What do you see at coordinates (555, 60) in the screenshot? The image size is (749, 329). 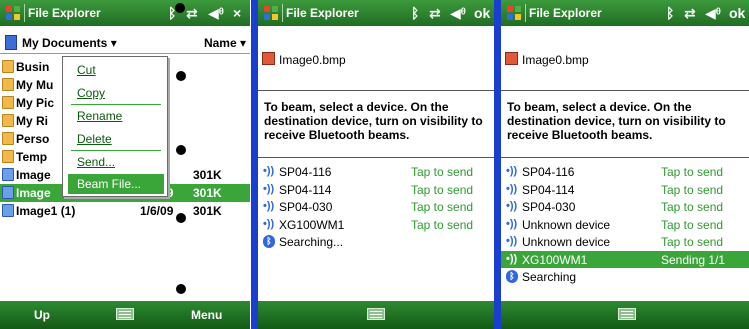 I see `beam-file-name: Image0.bmp` at bounding box center [555, 60].